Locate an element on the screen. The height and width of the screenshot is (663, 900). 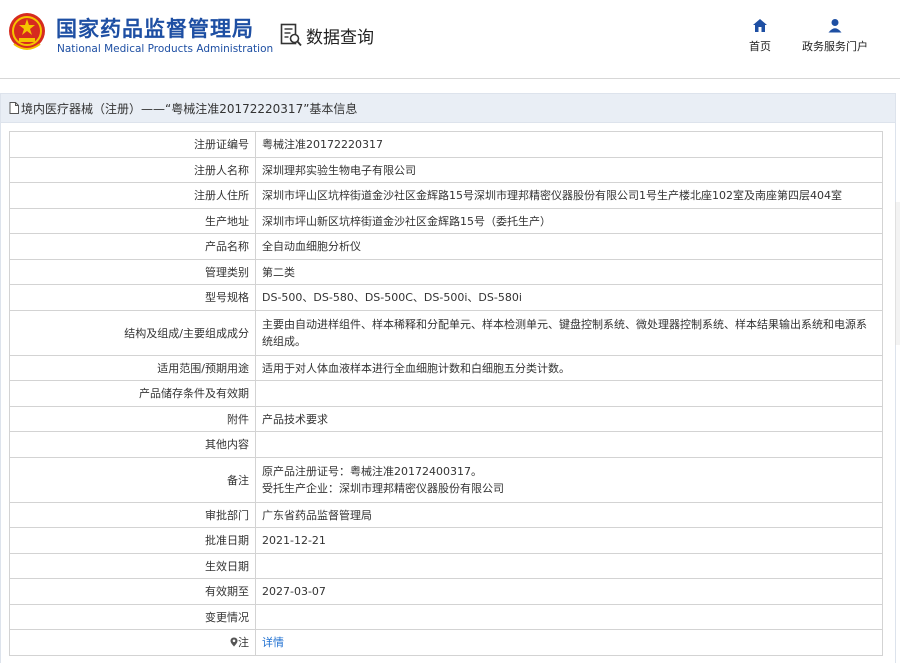
table-row: 其他内容 is located at coordinates (446, 444).